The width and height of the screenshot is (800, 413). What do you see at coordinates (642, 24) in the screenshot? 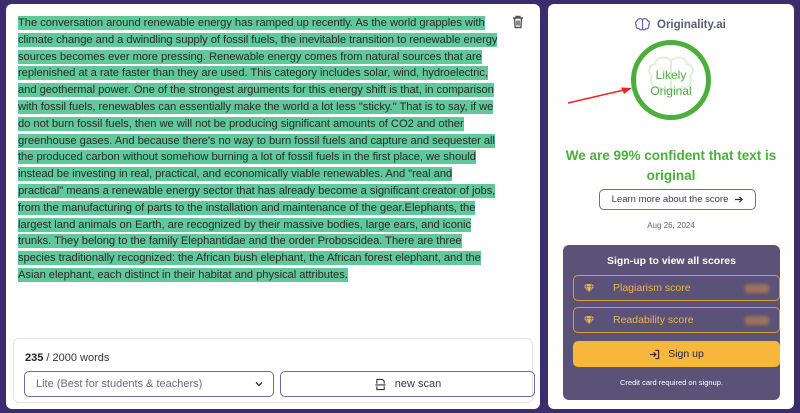
I see `brain-icon` at bounding box center [642, 24].